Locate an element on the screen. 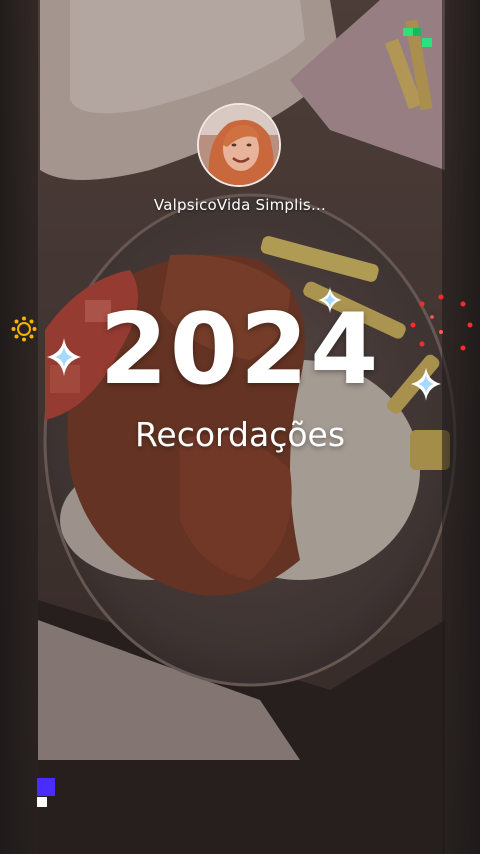 This screenshot has width=480, height=854. title-year: 2024 is located at coordinates (240, 350).